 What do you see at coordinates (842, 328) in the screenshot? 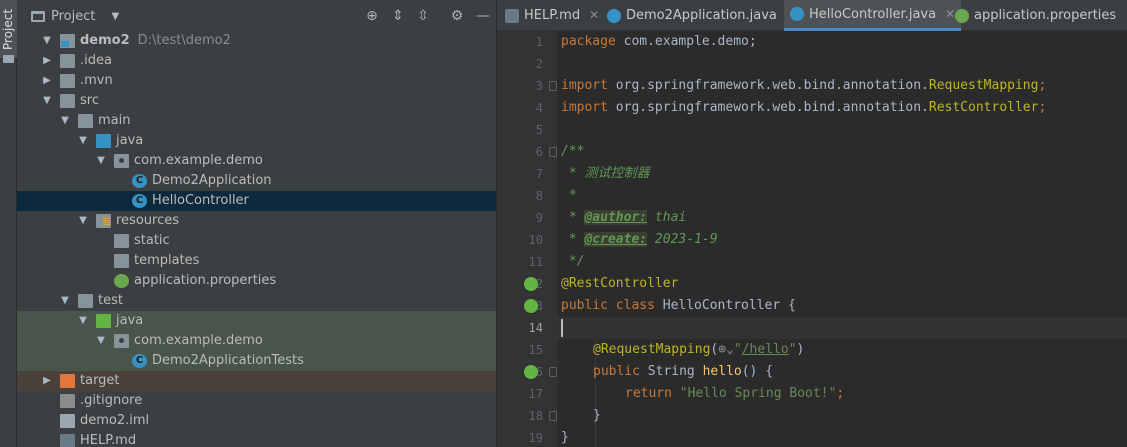
I see `current-line-highlight` at bounding box center [842, 328].